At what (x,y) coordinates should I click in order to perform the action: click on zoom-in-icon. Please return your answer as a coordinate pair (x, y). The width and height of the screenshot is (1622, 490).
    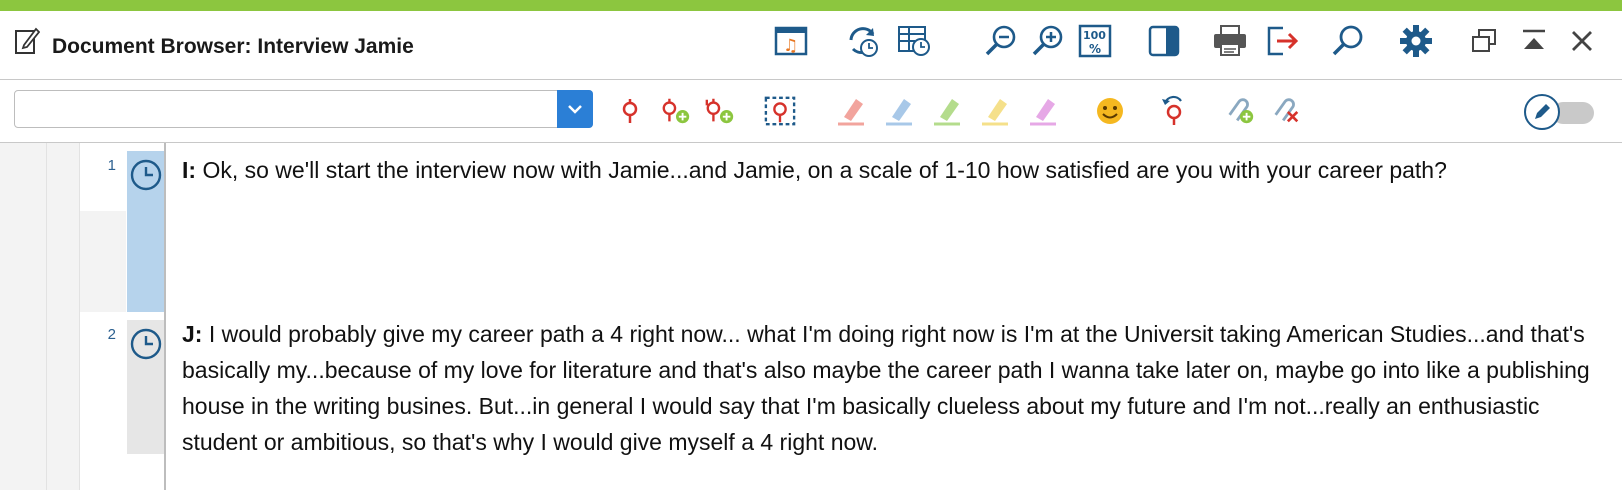
    Looking at the image, I should click on (1048, 41).